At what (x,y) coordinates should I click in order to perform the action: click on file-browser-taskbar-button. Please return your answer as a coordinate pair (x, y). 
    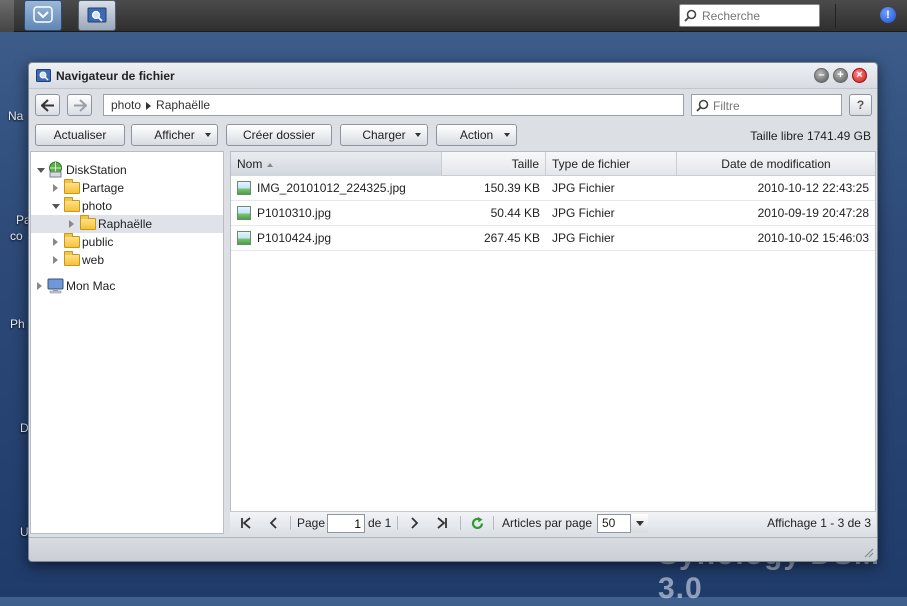
    Looking at the image, I should click on (97, 15).